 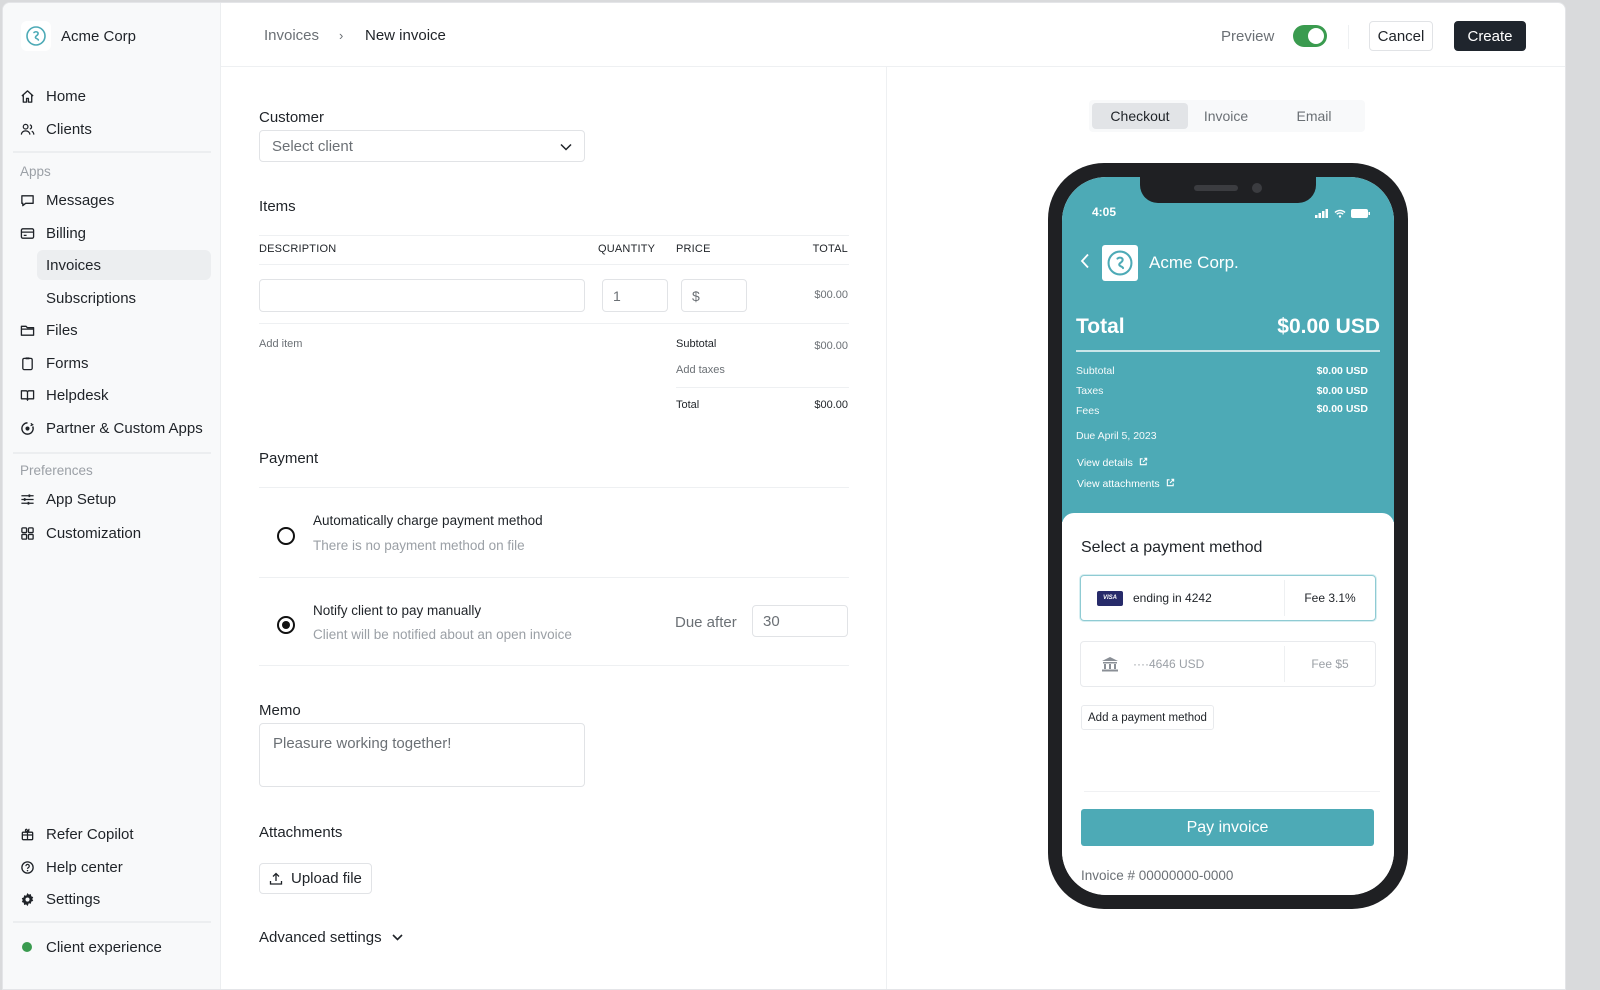 I want to click on radio-auto-charge, so click(x=286, y=536).